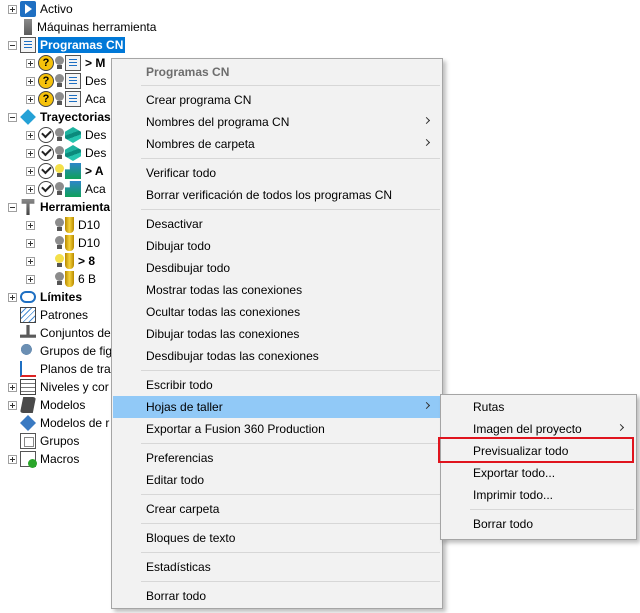 This screenshot has width=640, height=613. Describe the element at coordinates (188, 72) in the screenshot. I see `menu-header: Programas CN` at that location.